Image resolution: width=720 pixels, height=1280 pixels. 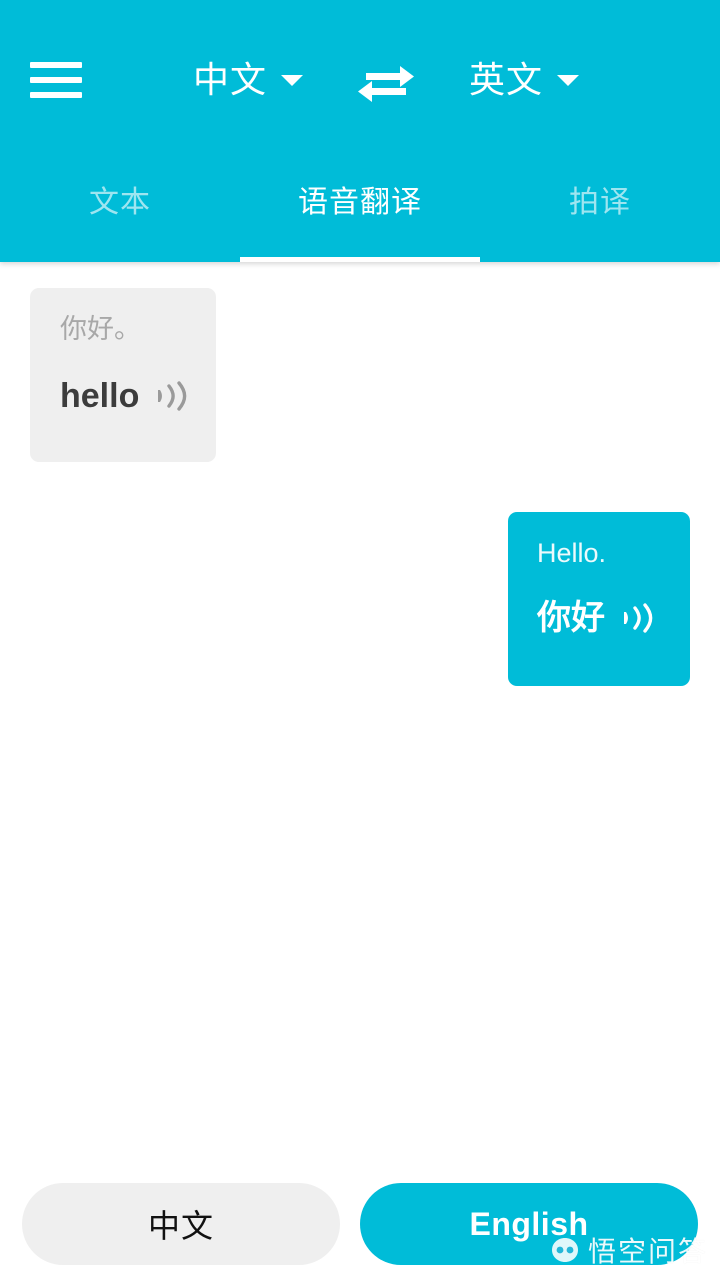 What do you see at coordinates (100, 329) in the screenshot?
I see `message-source-text: 你好。` at bounding box center [100, 329].